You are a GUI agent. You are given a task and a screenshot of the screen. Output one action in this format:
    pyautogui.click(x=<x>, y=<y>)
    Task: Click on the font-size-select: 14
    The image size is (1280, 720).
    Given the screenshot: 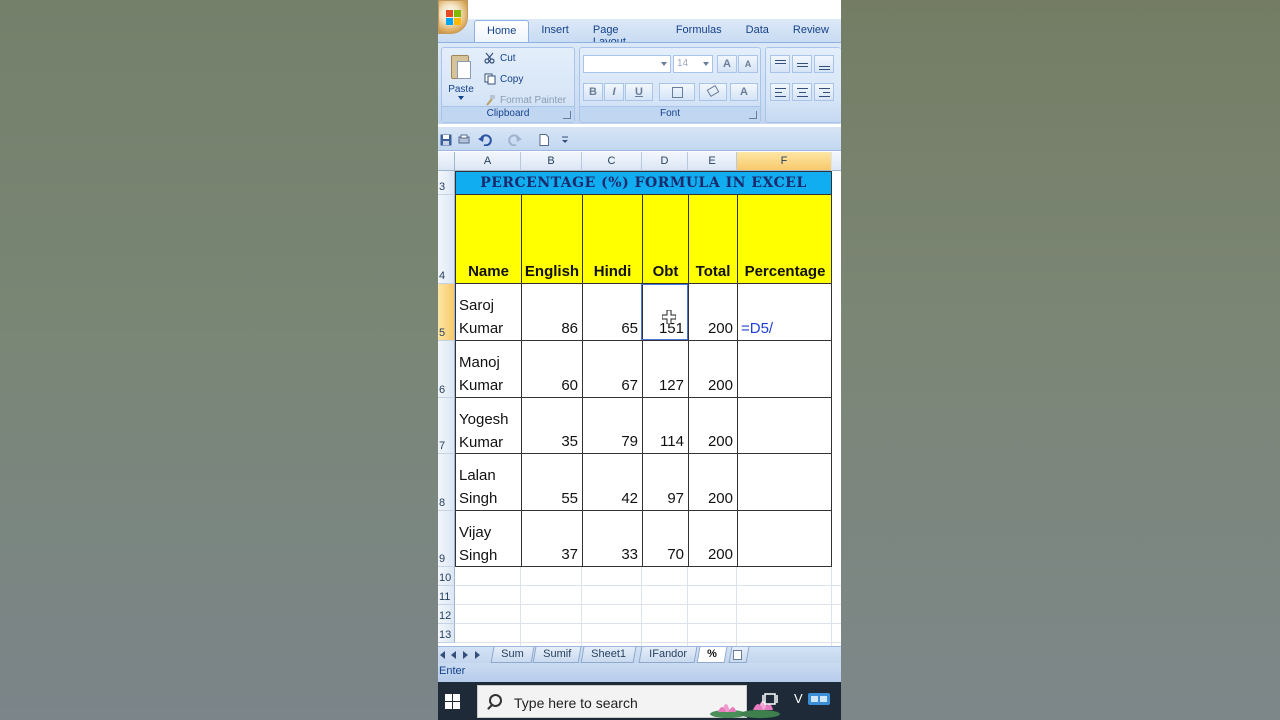 What is the action you would take?
    pyautogui.click(x=693, y=64)
    